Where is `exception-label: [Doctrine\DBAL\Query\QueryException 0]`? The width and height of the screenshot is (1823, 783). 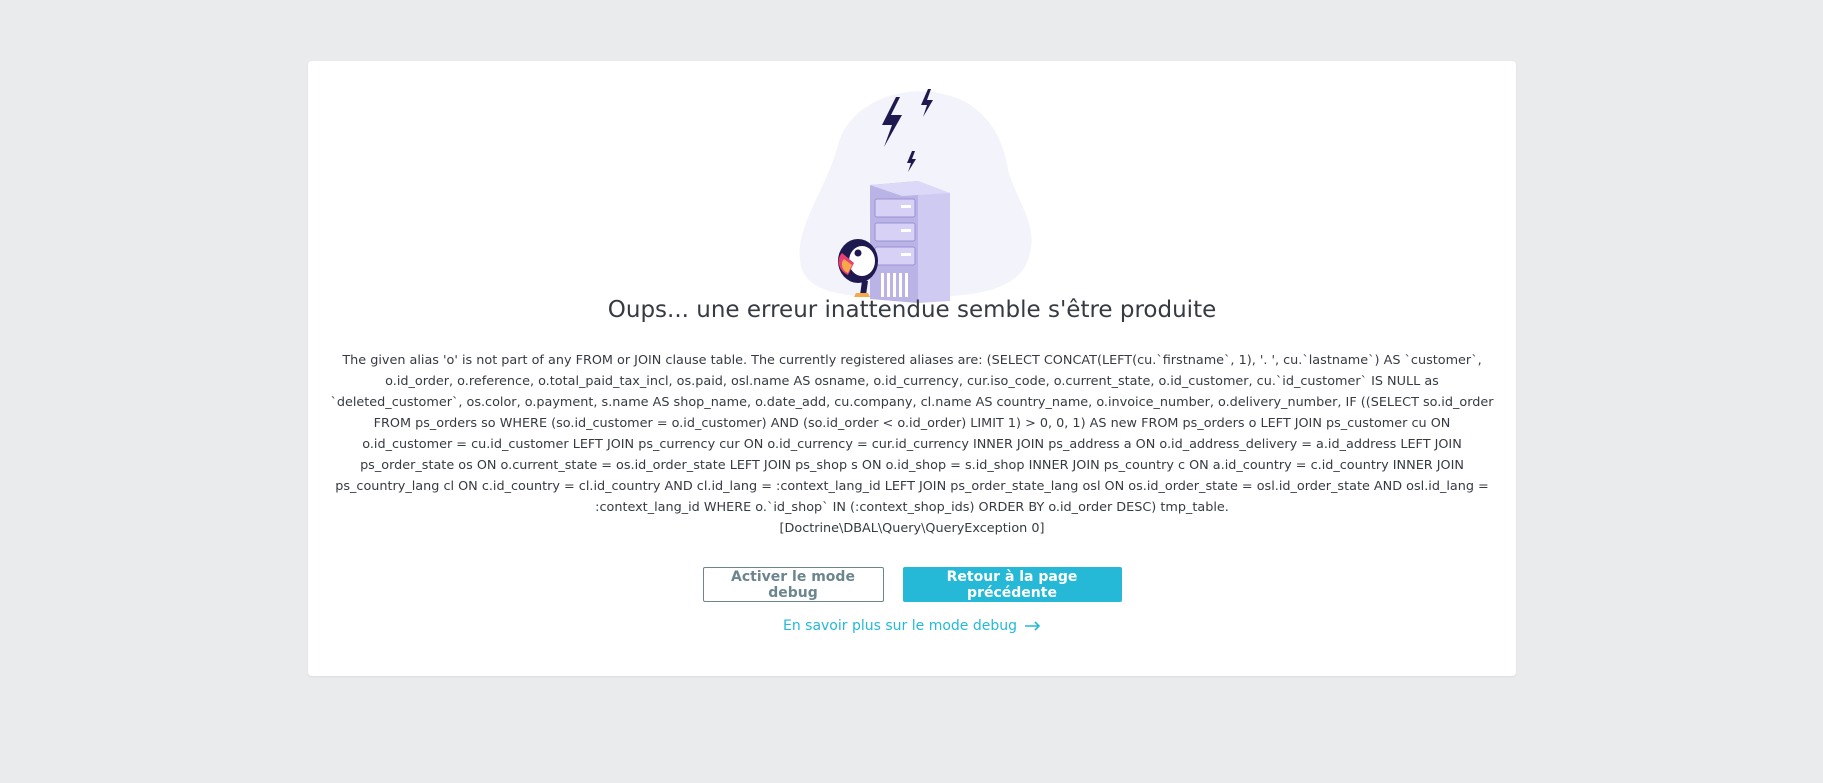 exception-label: [Doctrine\DBAL\Query\QueryException 0] is located at coordinates (912, 528).